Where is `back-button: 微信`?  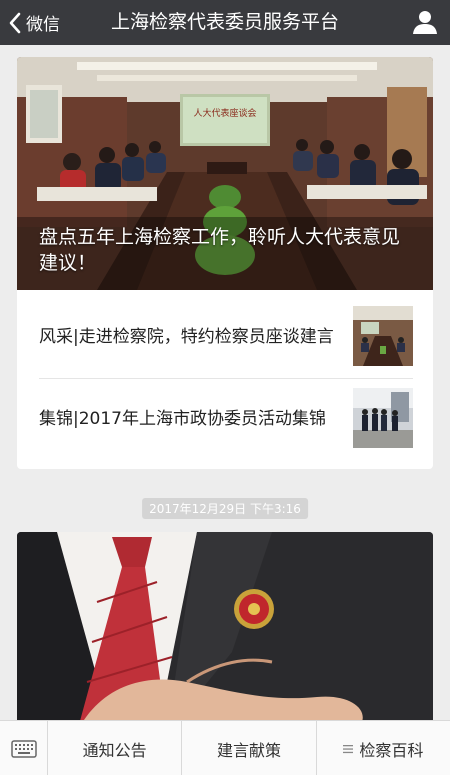
back-button: 微信 is located at coordinates (34, 22).